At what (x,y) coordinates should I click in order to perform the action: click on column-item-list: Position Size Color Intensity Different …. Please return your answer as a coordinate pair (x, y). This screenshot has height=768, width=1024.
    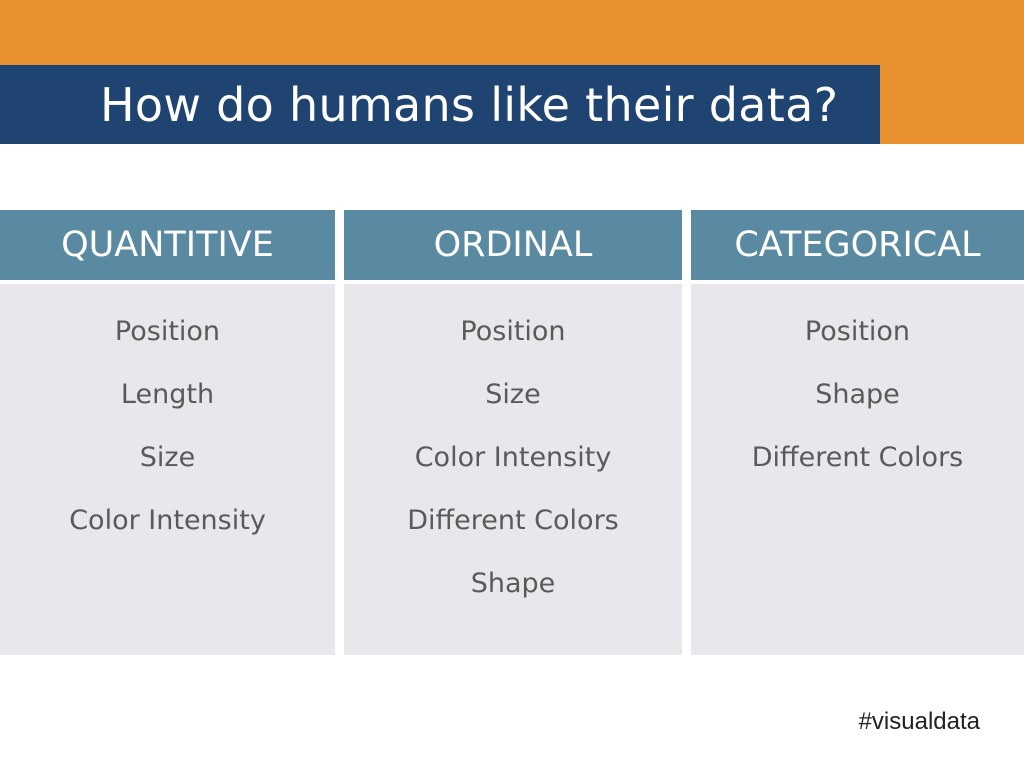
    Looking at the image, I should click on (513, 449).